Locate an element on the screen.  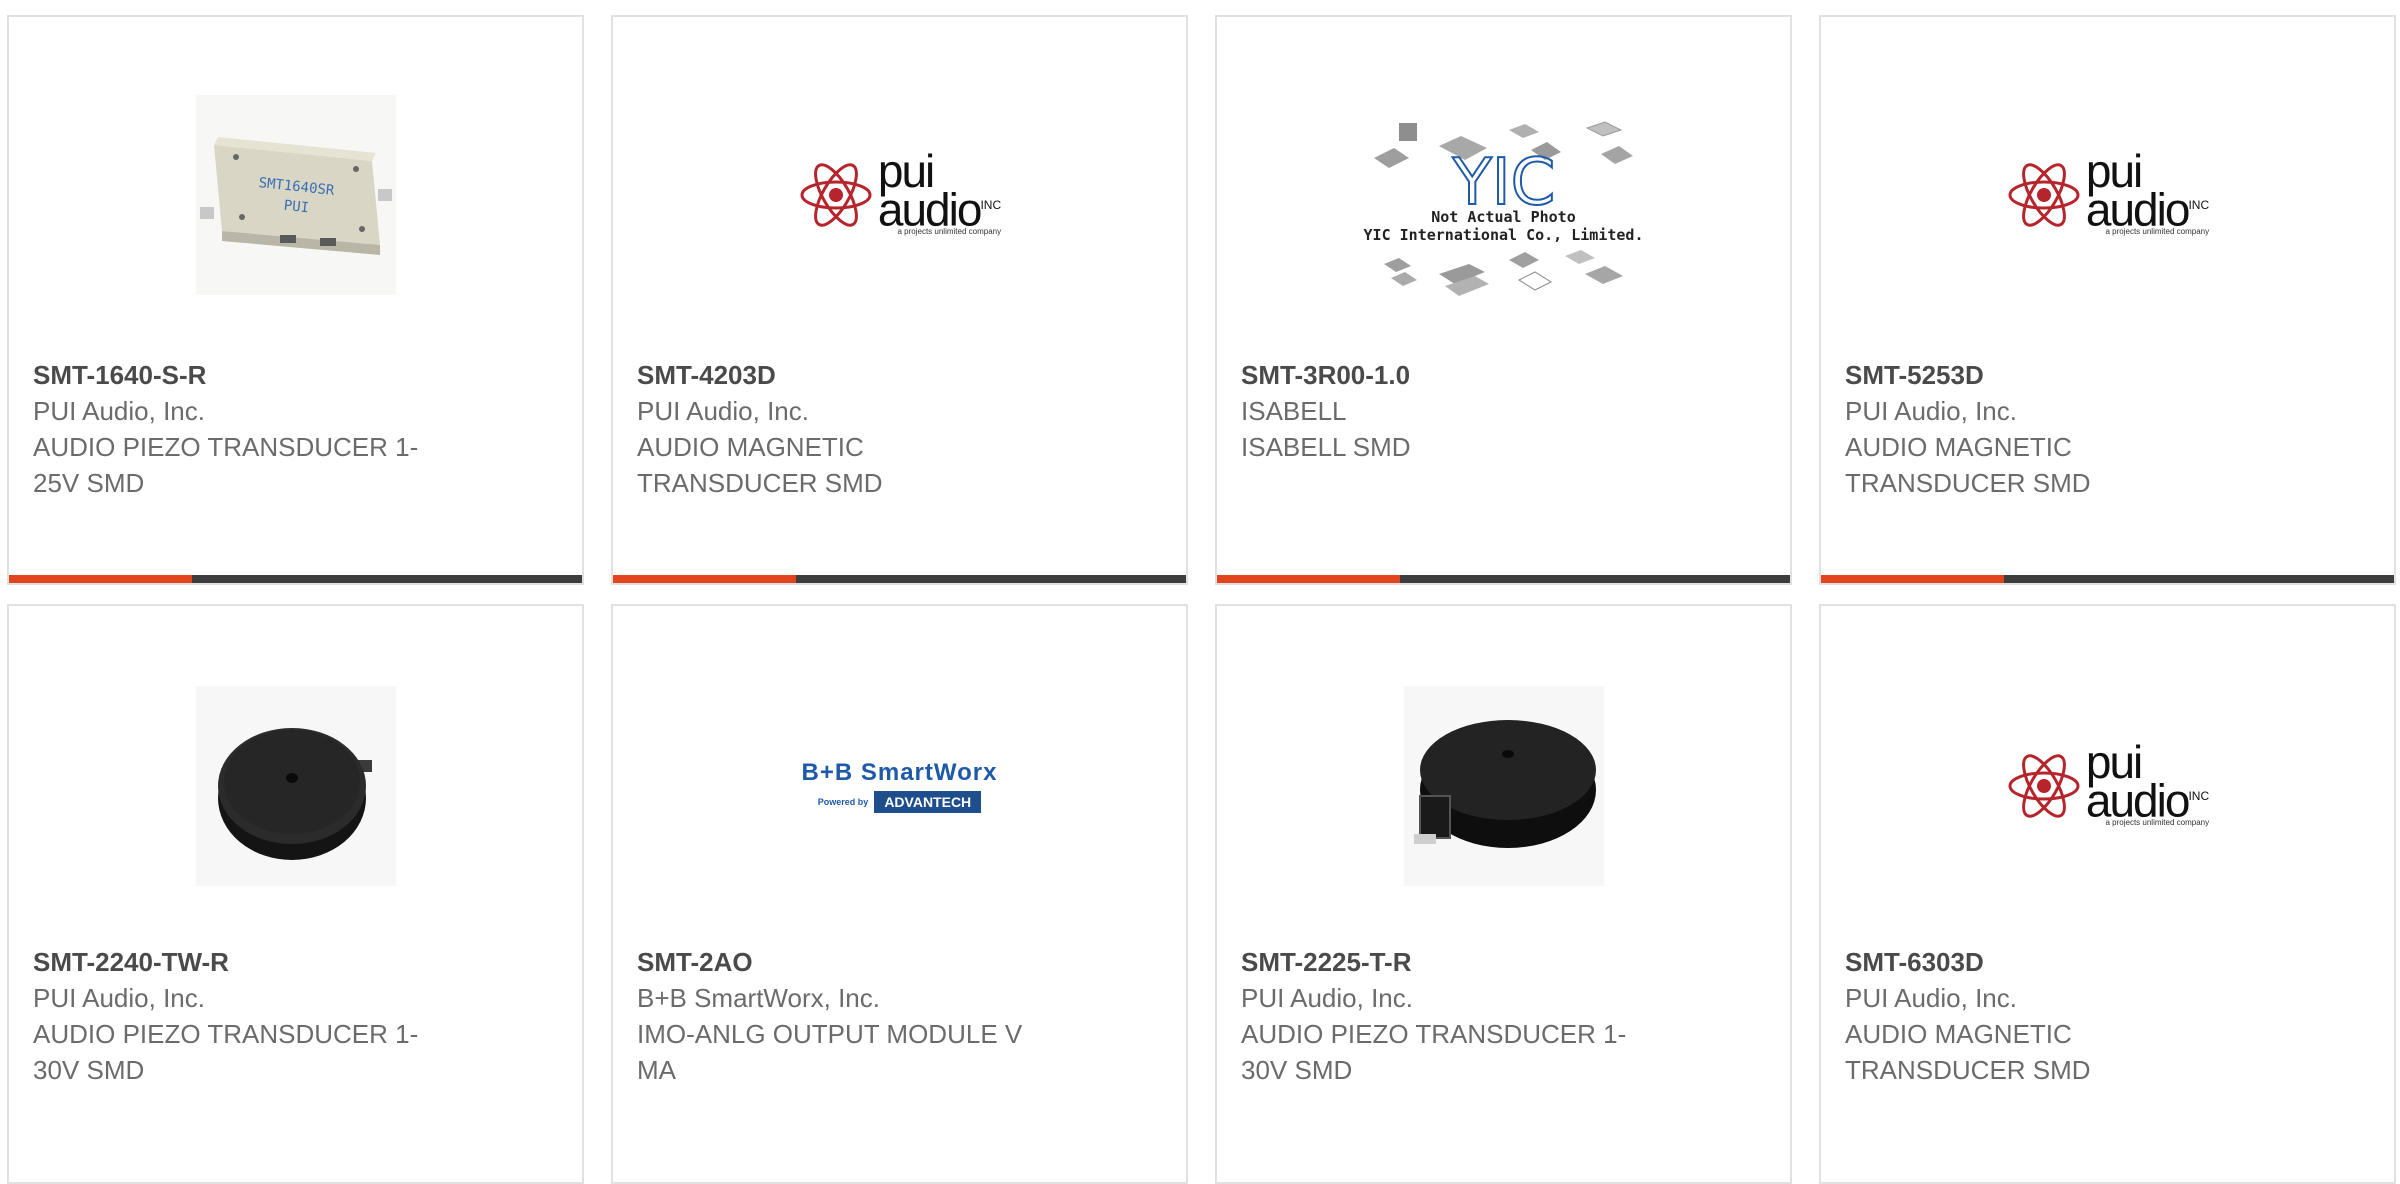
description-line-2: MA is located at coordinates (656, 1070).